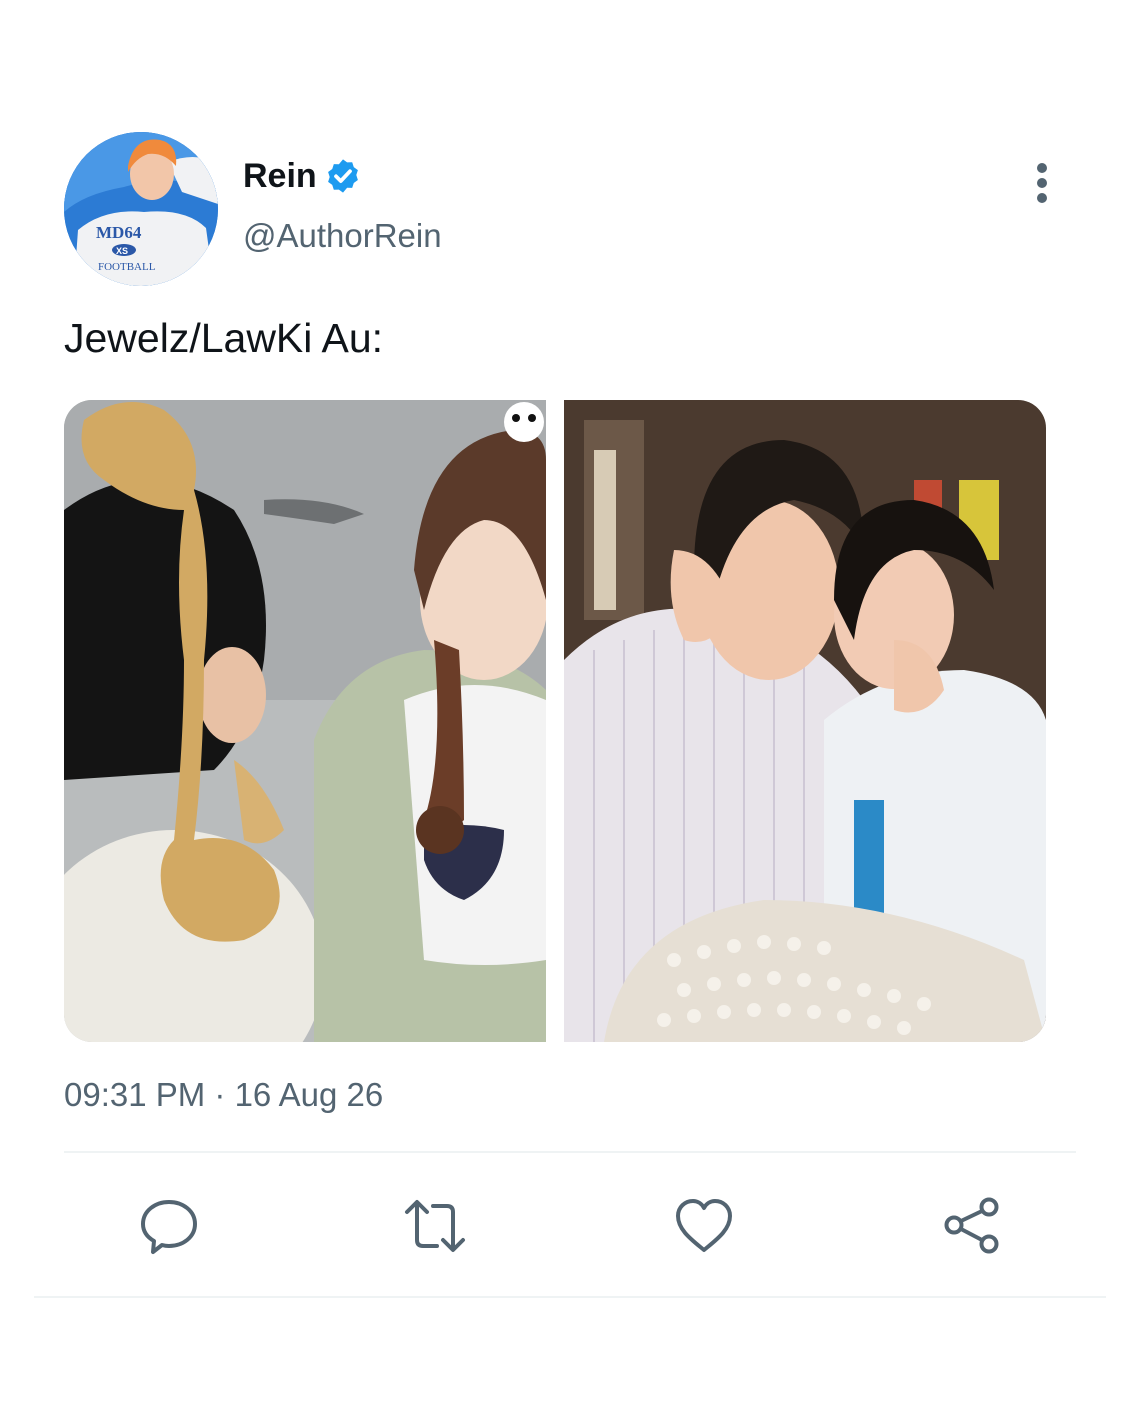 This screenshot has height=1424, width=1140. I want to click on share-button, so click(972, 1226).